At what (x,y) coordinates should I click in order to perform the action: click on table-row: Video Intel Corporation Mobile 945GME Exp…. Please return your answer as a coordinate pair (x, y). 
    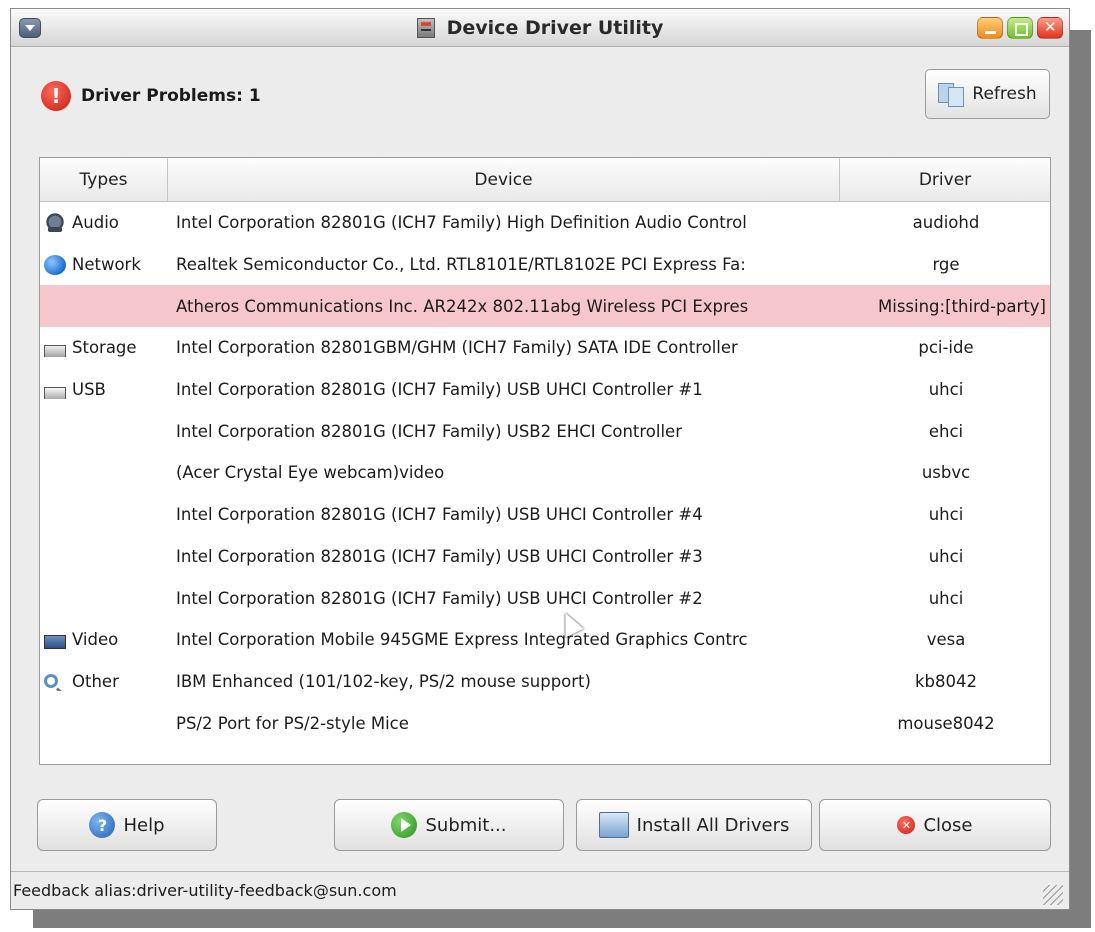
    Looking at the image, I should click on (545, 640).